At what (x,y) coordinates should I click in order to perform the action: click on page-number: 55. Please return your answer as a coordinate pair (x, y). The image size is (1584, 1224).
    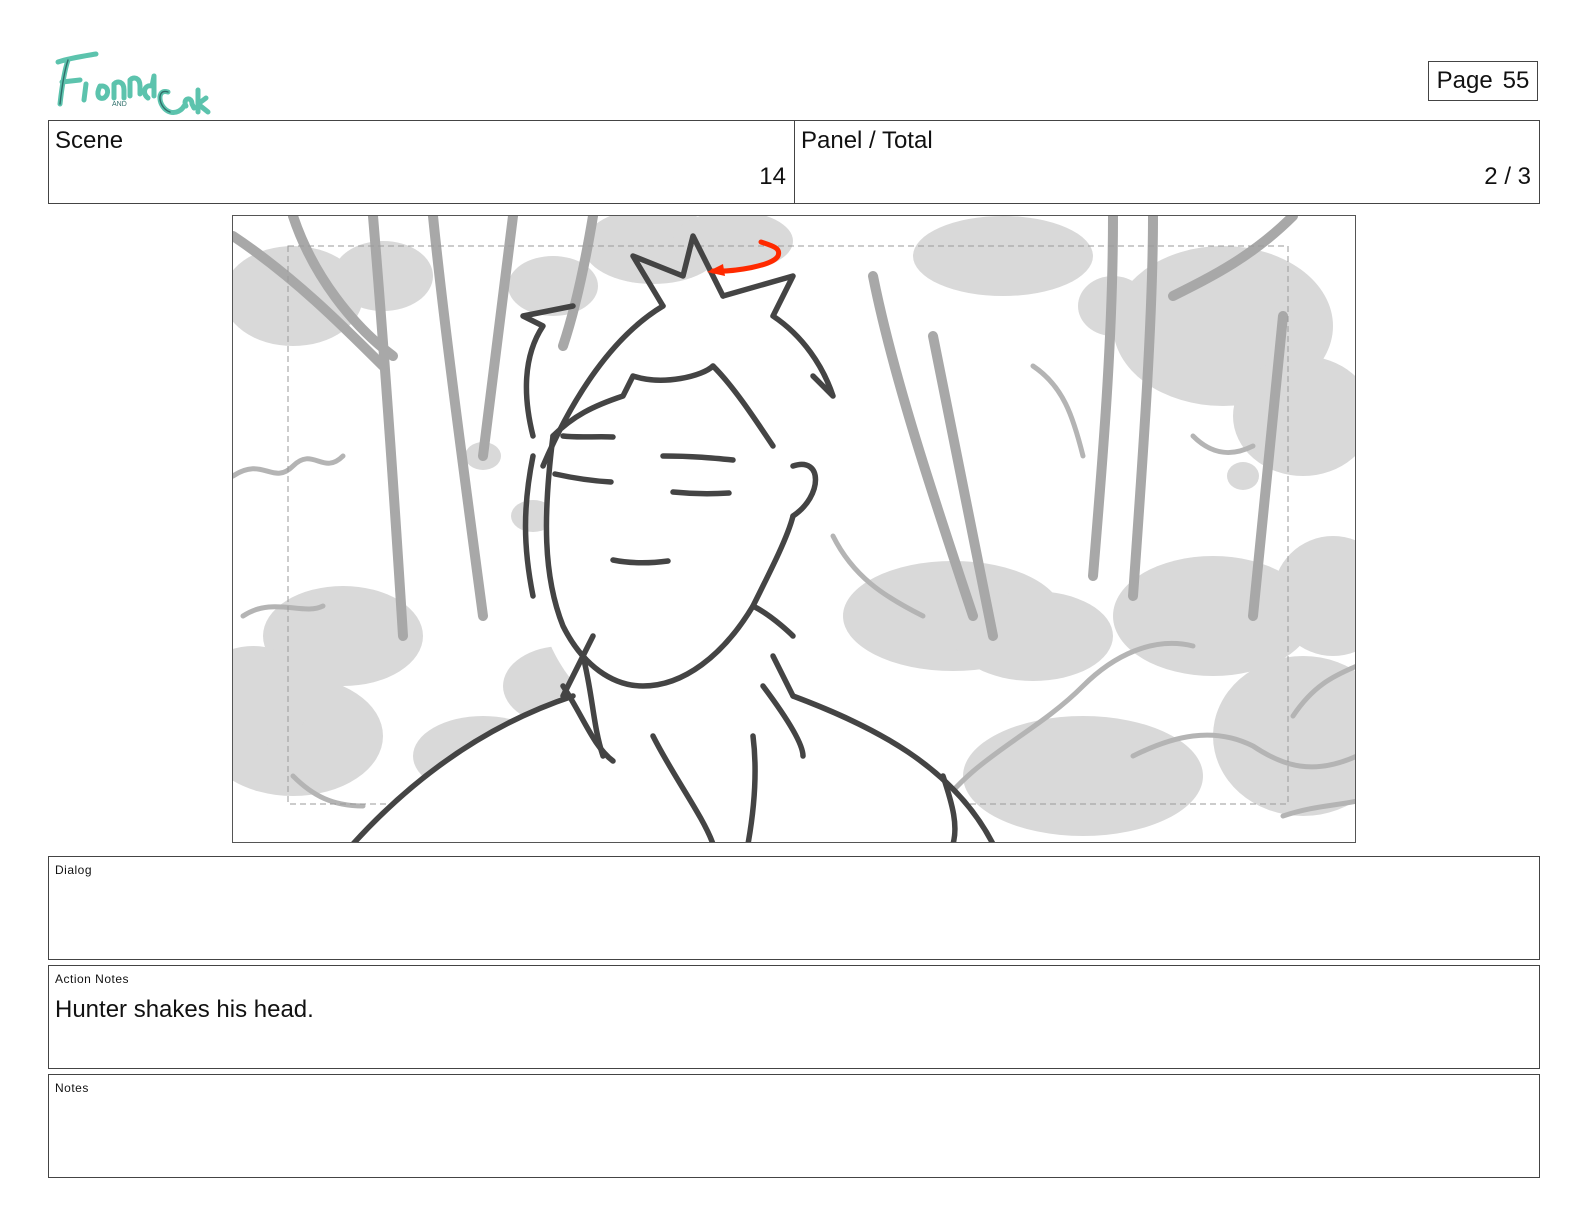
    Looking at the image, I should click on (1516, 80).